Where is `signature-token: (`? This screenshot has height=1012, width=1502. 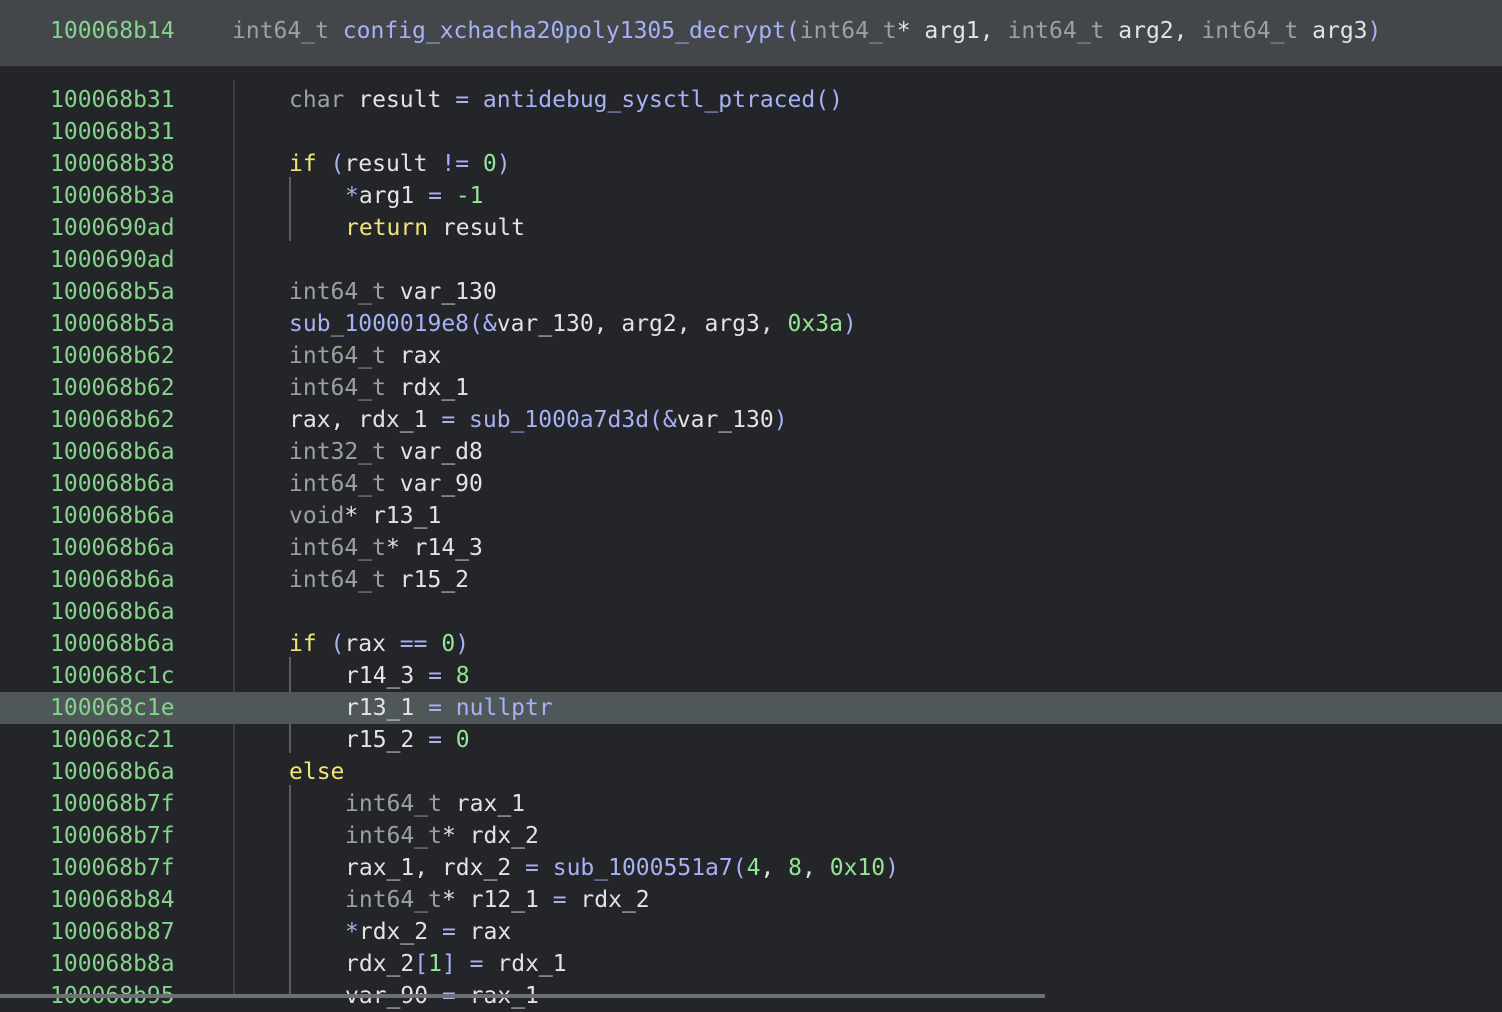 signature-token: ( is located at coordinates (793, 31).